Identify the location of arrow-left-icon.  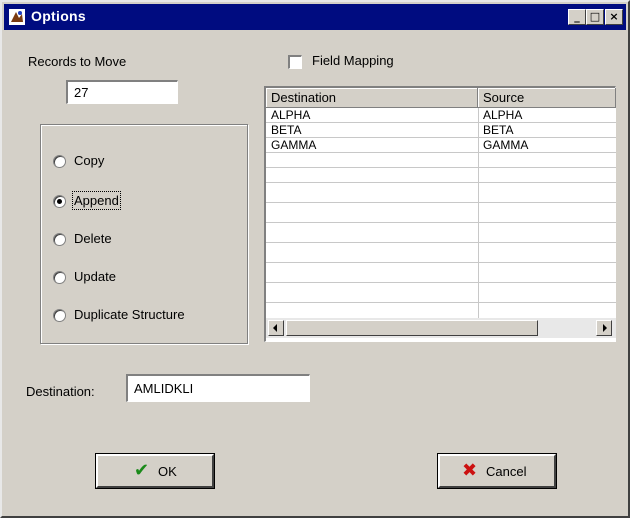
(275, 328).